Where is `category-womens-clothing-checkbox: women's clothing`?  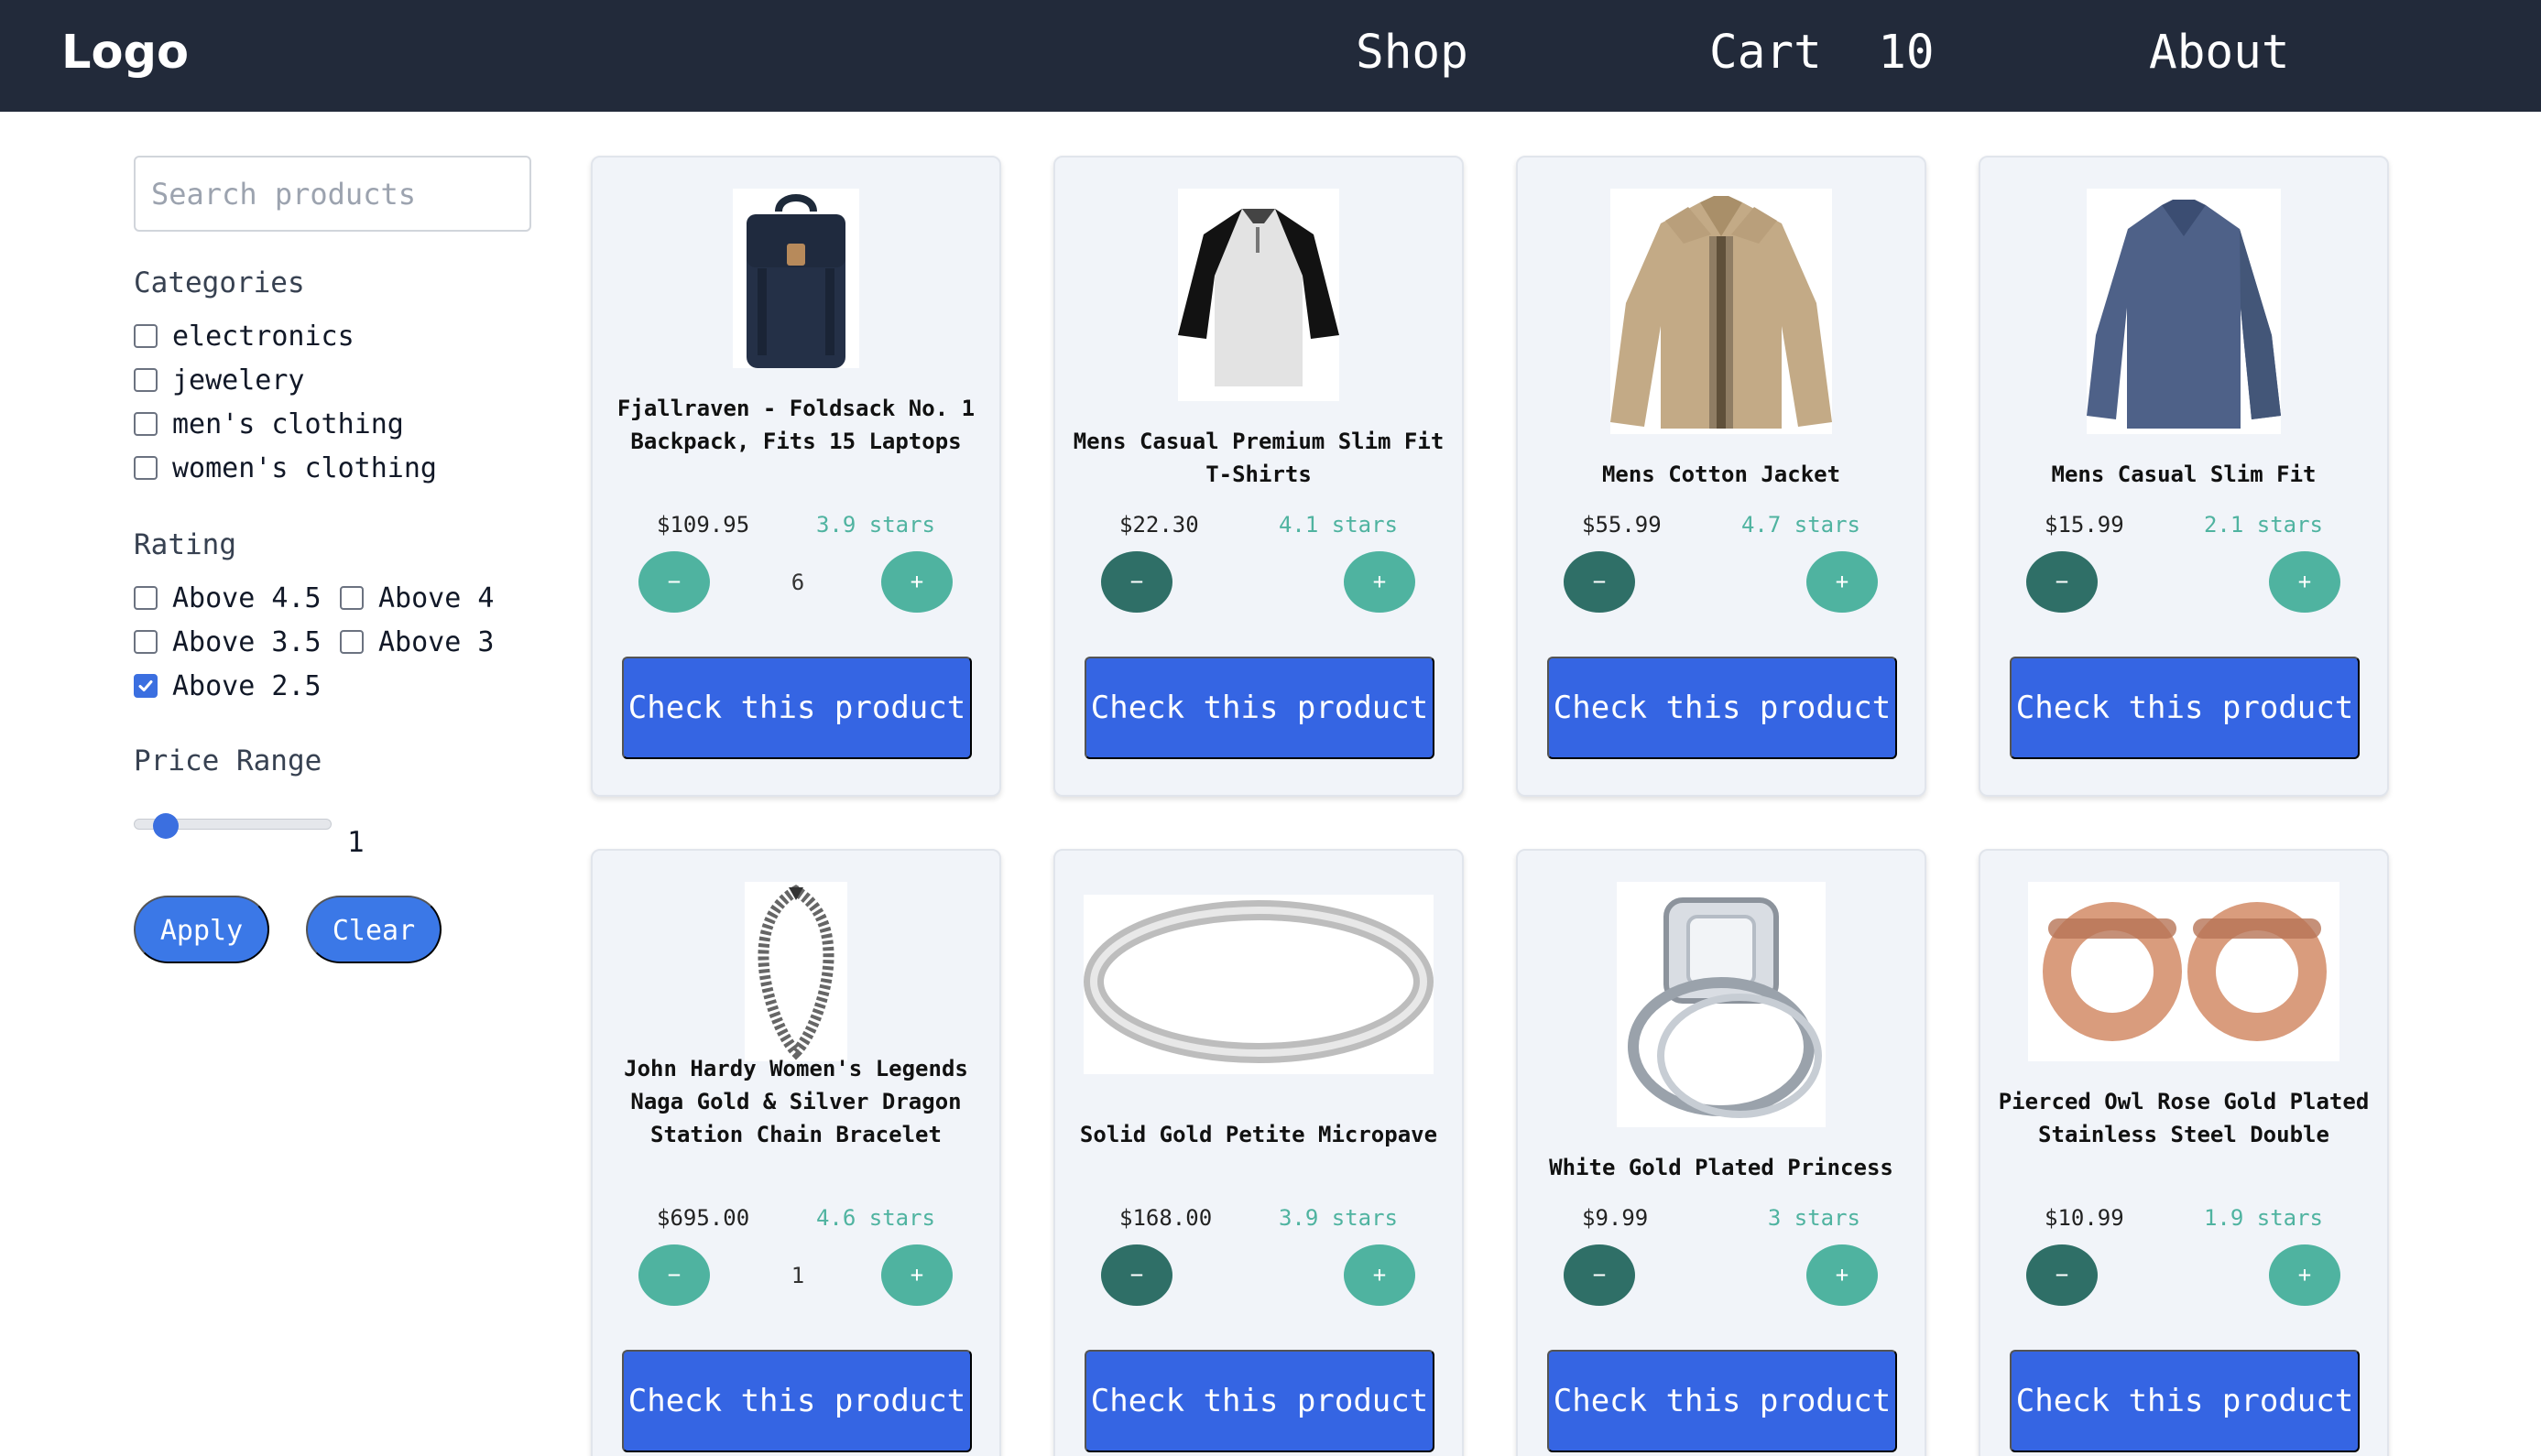 category-womens-clothing-checkbox: women's clothing is located at coordinates (285, 468).